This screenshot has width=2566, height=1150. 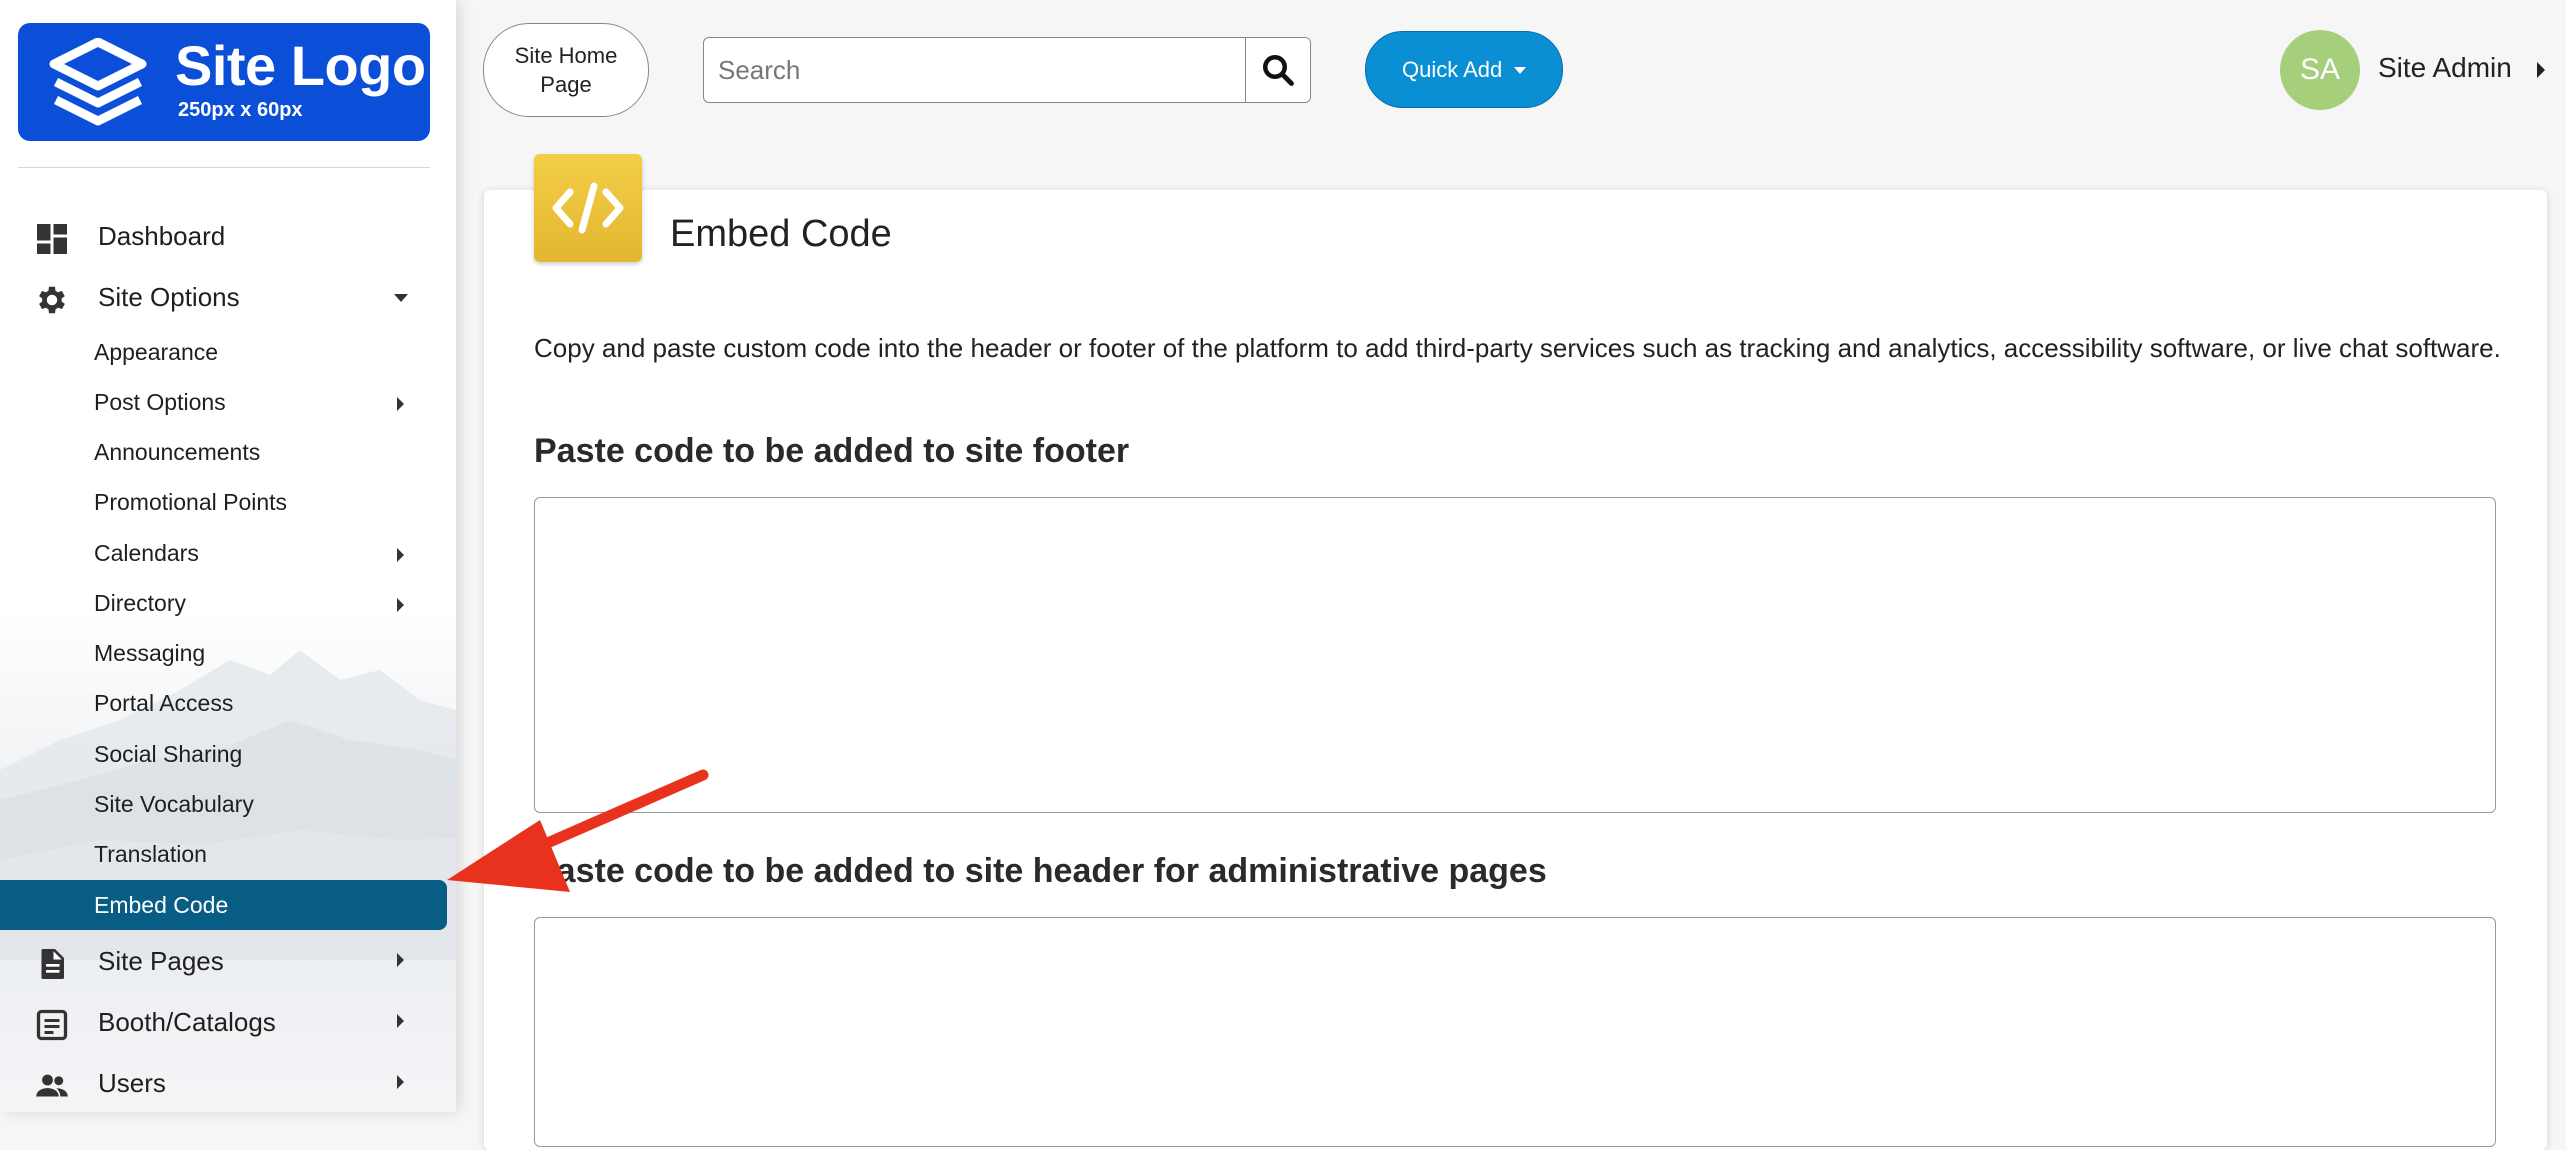 I want to click on sidebar-subitem-label: Portal Access, so click(x=164, y=703).